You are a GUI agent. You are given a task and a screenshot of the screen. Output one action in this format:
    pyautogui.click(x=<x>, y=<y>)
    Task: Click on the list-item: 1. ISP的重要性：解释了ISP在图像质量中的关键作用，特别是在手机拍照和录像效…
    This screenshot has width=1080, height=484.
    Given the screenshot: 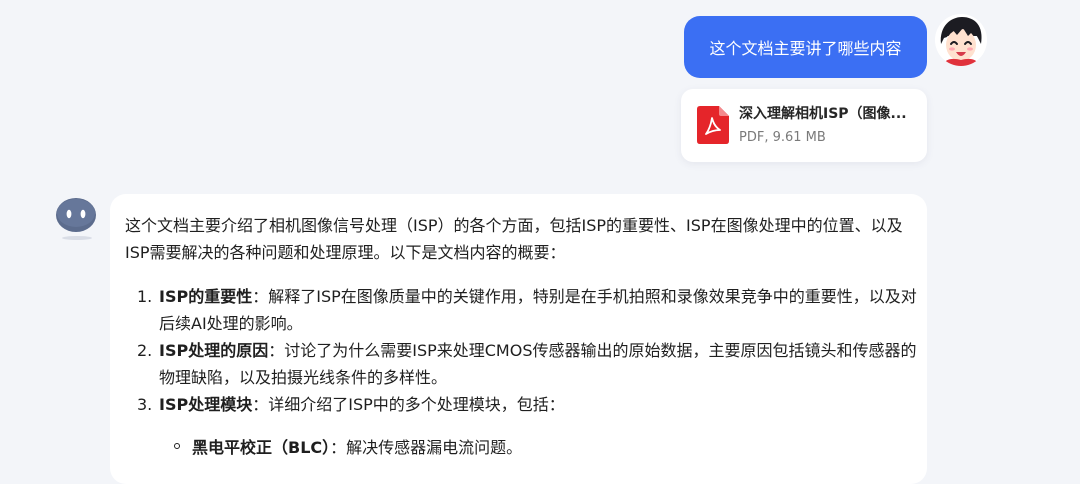 What is the action you would take?
    pyautogui.click(x=533, y=310)
    